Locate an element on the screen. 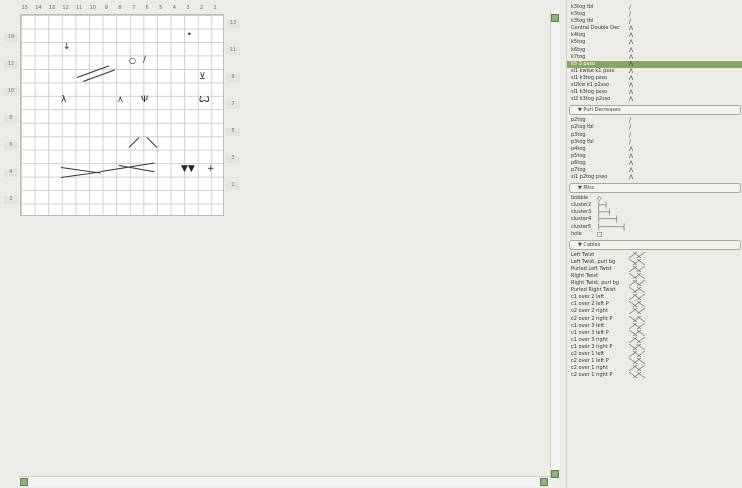 Image resolution: width=742 pixels, height=488 pixels. horizontal-scrollbar is located at coordinates (285, 481).